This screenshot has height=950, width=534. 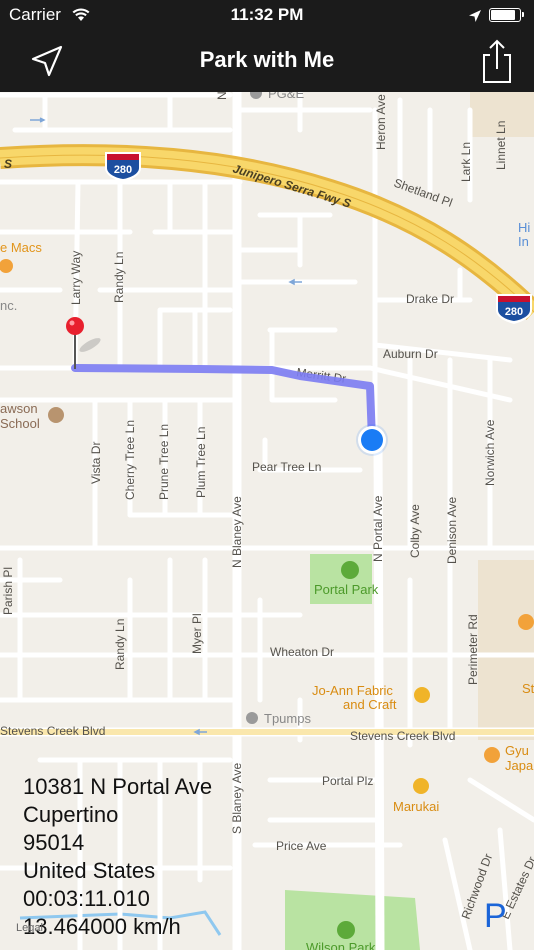 What do you see at coordinates (415, 531) in the screenshot?
I see `street-colby-ave: Colby Ave` at bounding box center [415, 531].